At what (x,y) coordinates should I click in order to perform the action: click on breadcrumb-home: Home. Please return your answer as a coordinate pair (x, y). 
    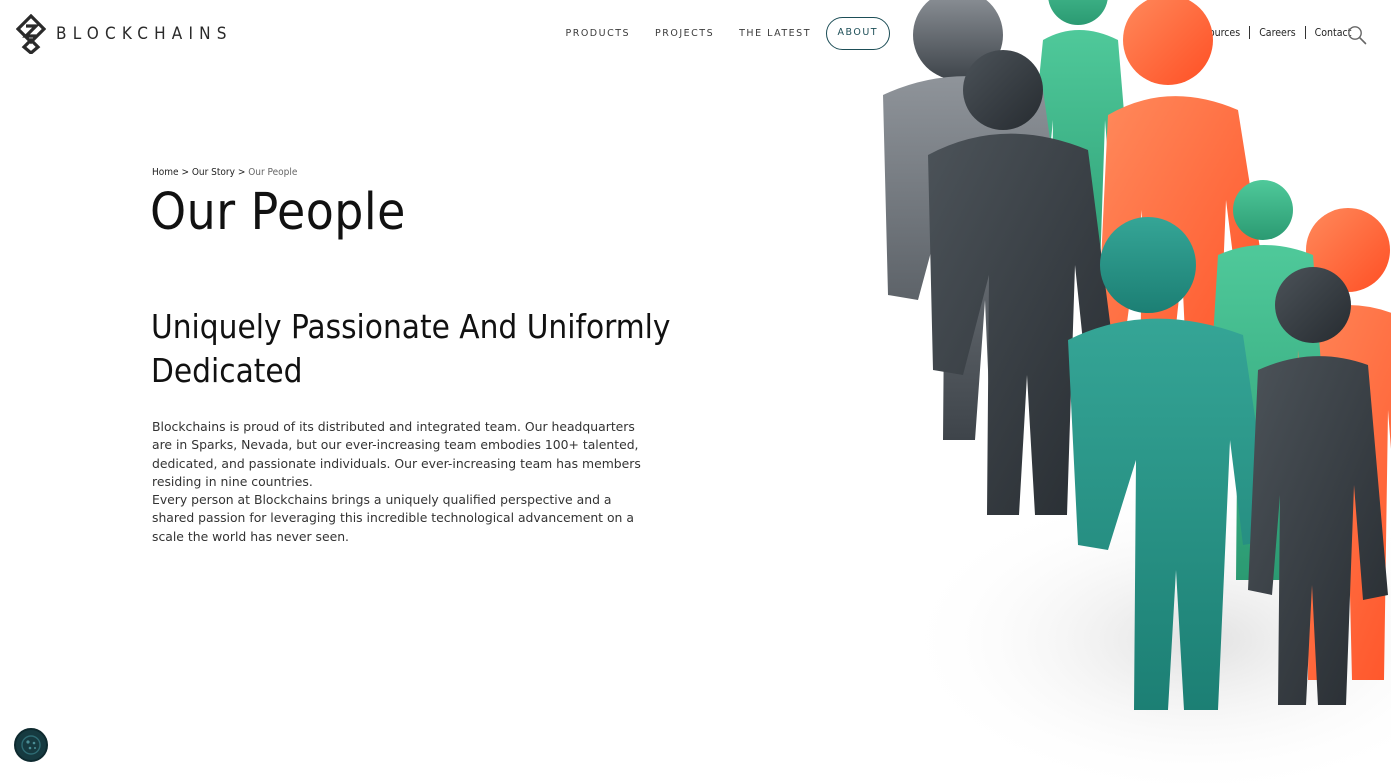
    Looking at the image, I should click on (165, 172).